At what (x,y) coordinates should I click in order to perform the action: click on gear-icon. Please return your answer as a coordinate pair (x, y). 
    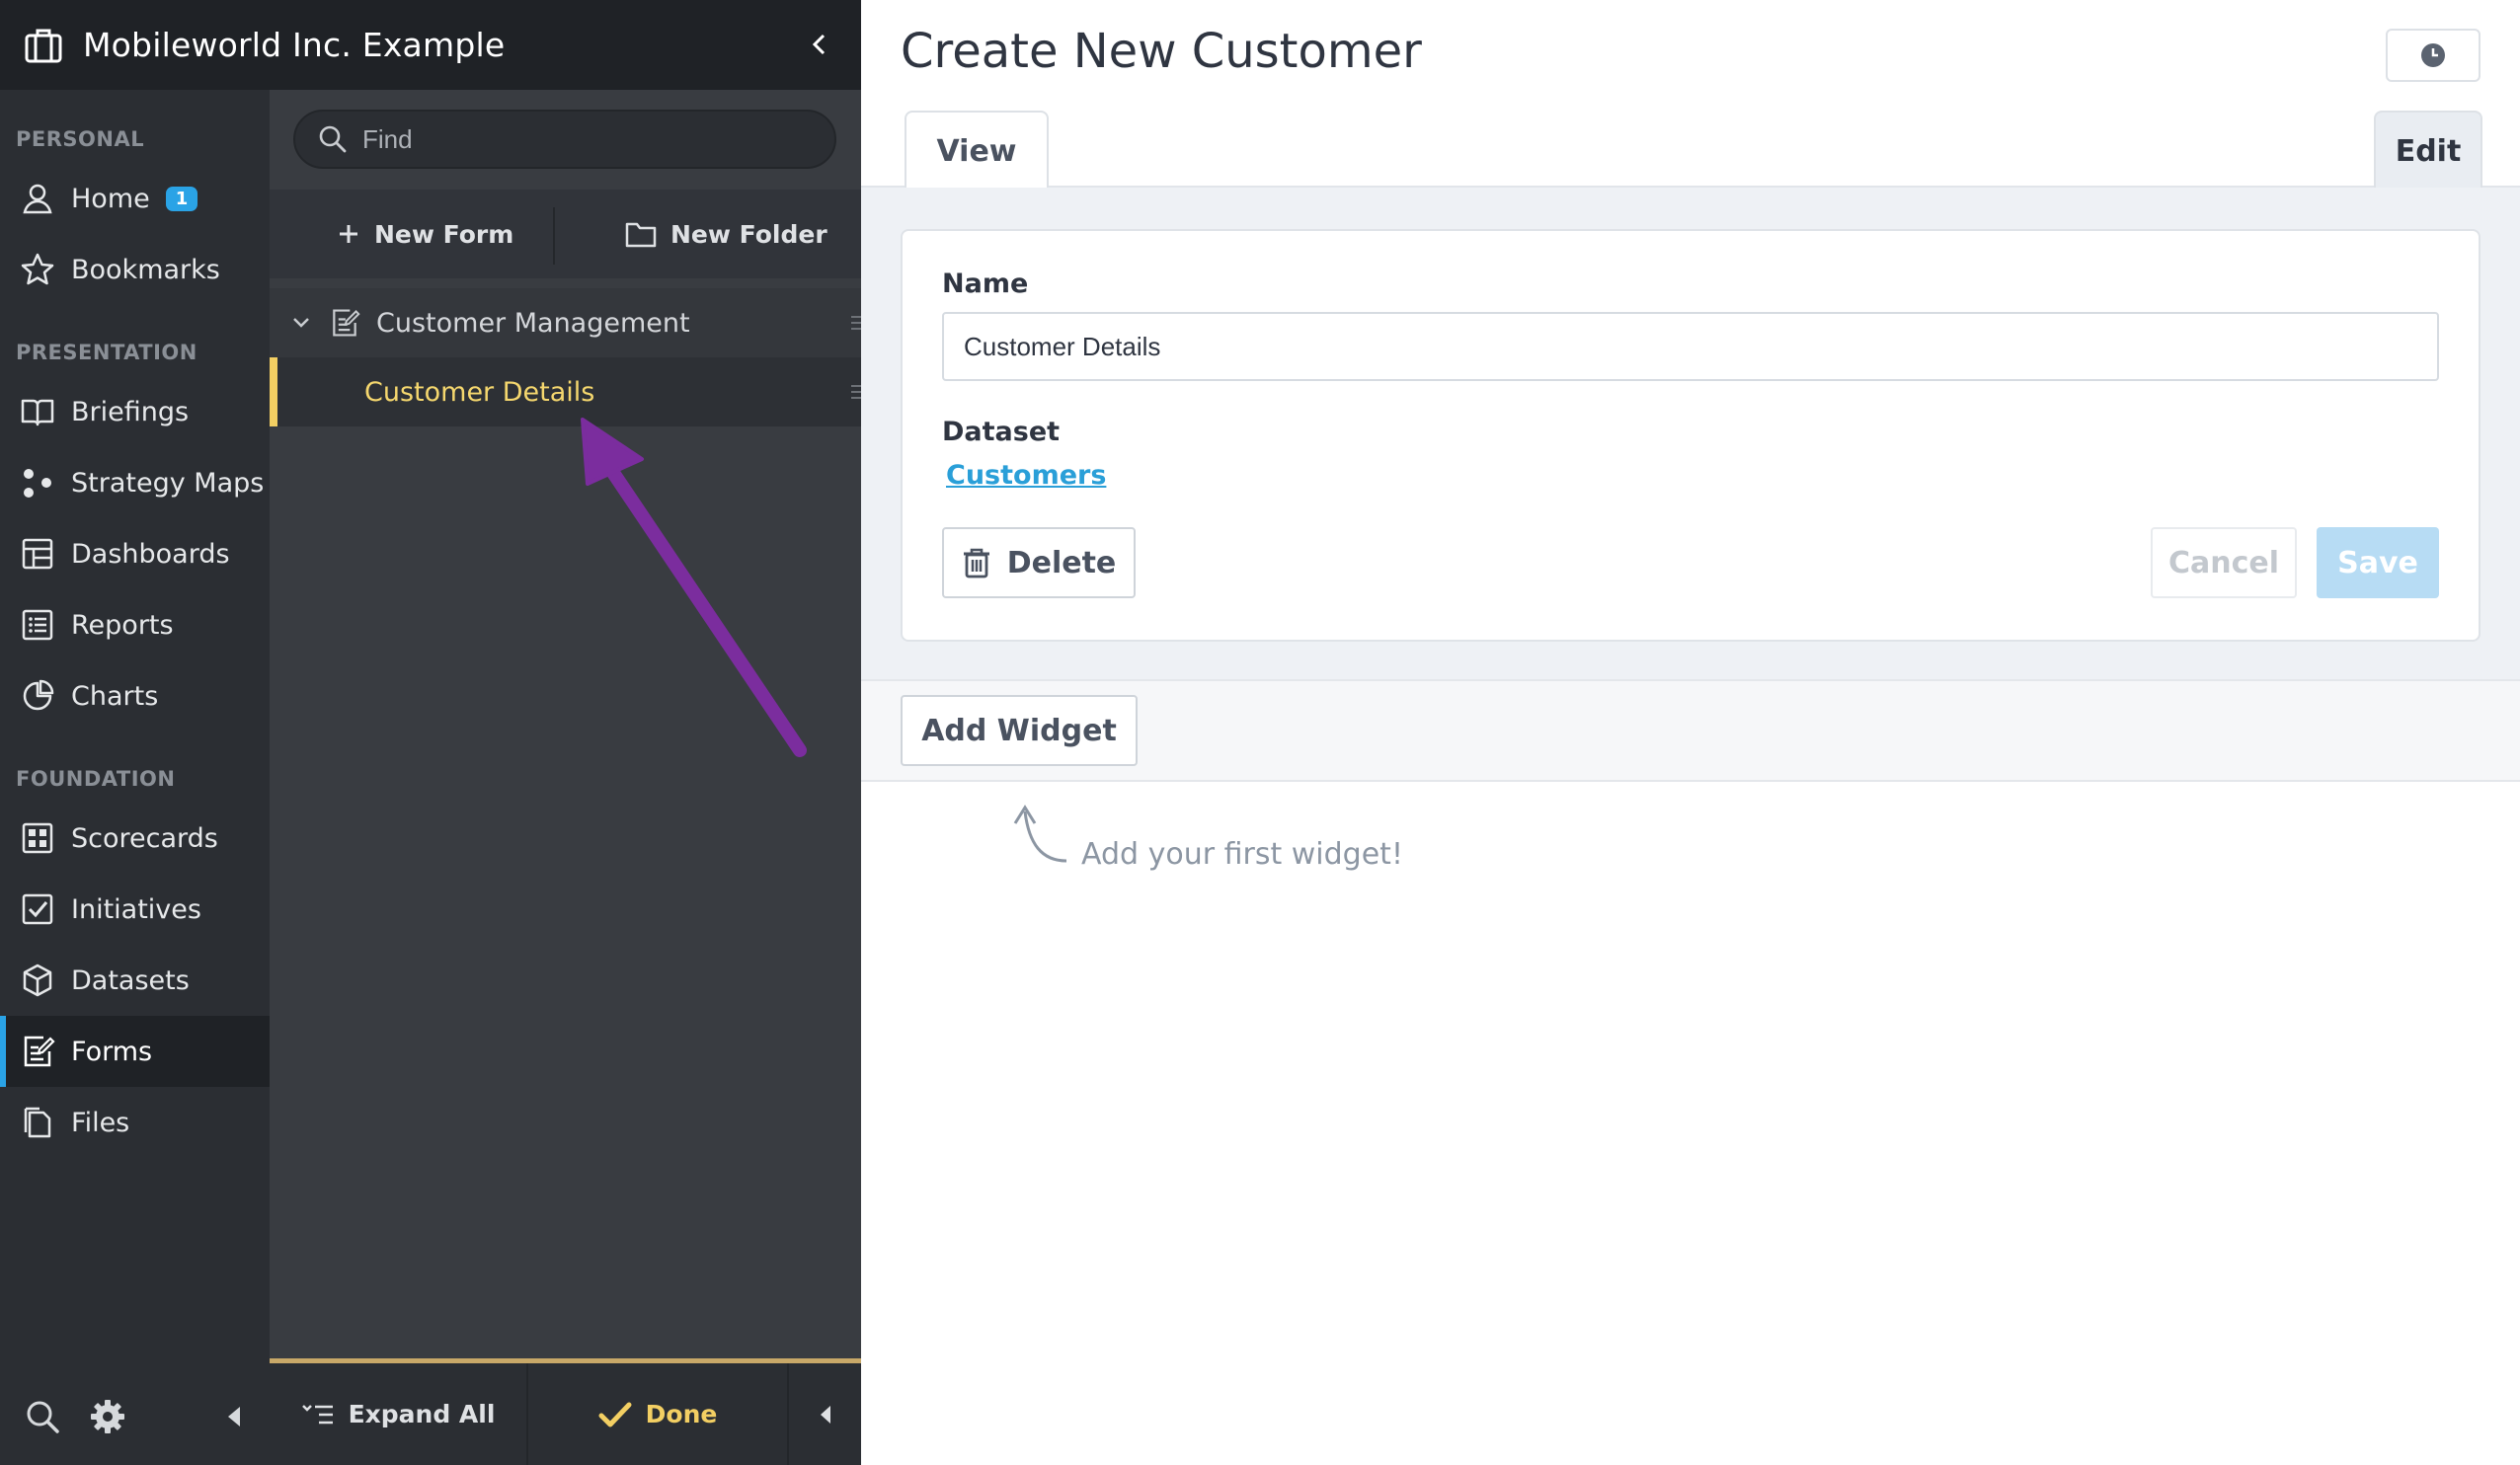
    Looking at the image, I should click on (108, 1417).